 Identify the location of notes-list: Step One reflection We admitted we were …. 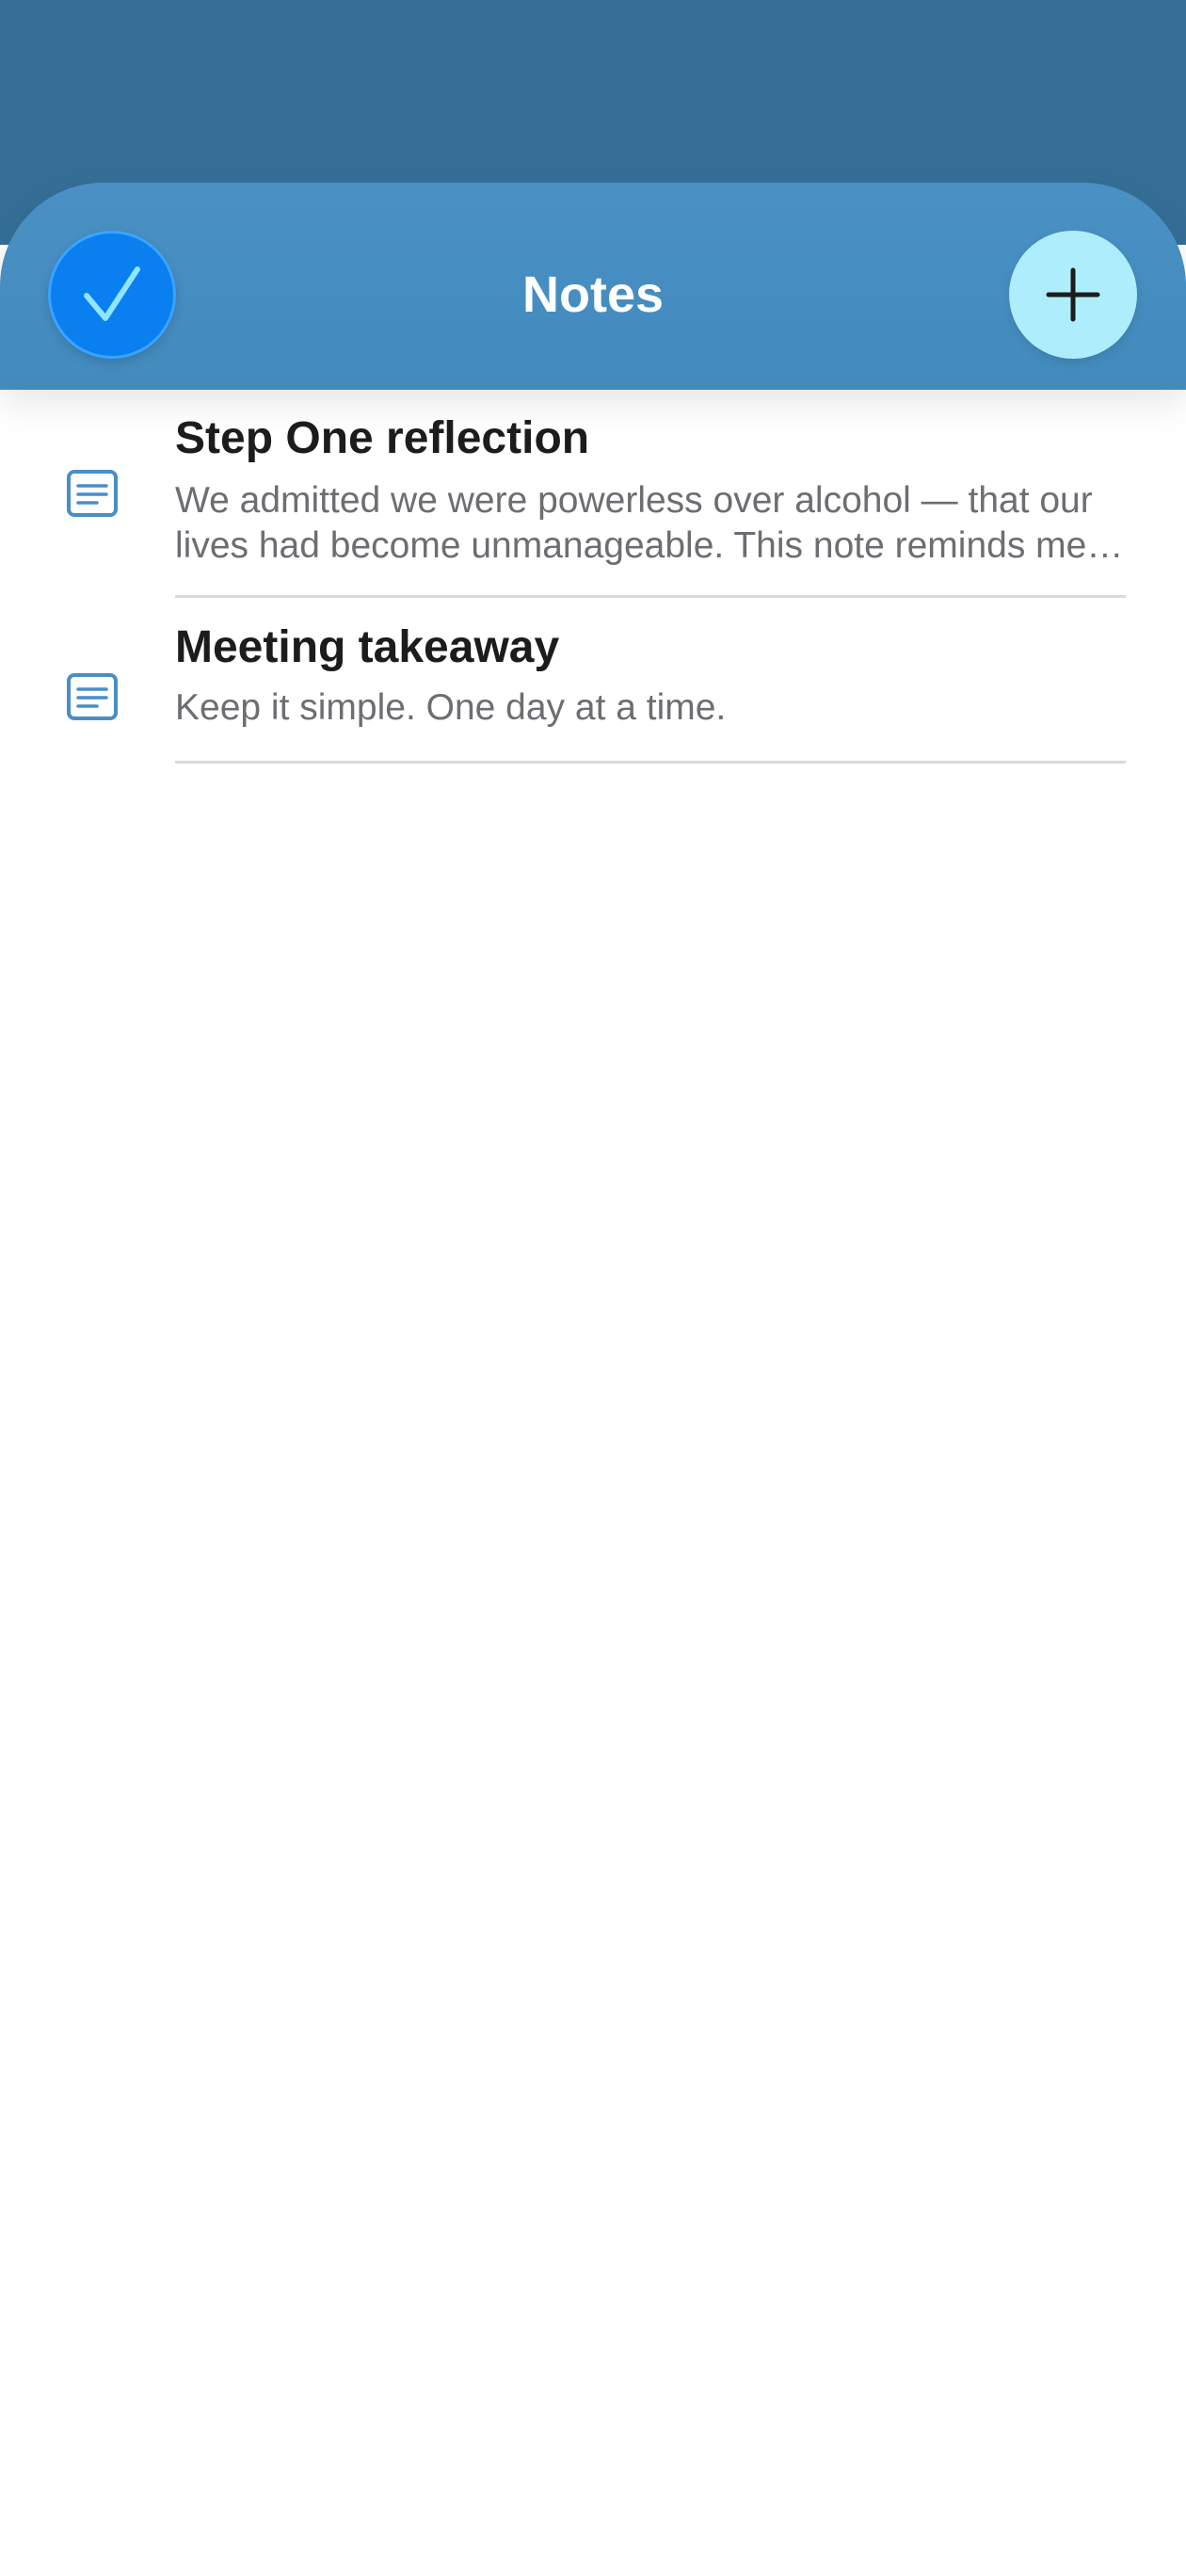
(593, 578).